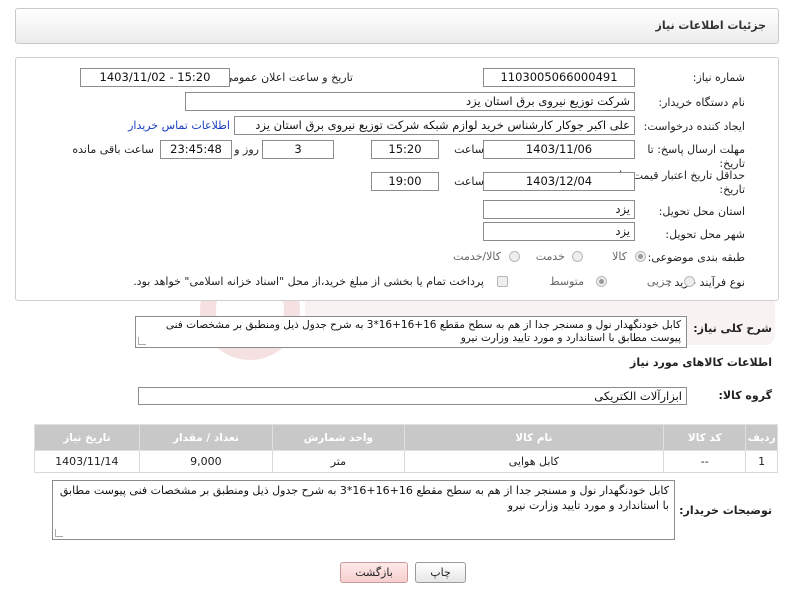  What do you see at coordinates (725, 510) in the screenshot?
I see `buyer-notes-label: توضیحات خریدار:` at bounding box center [725, 510].